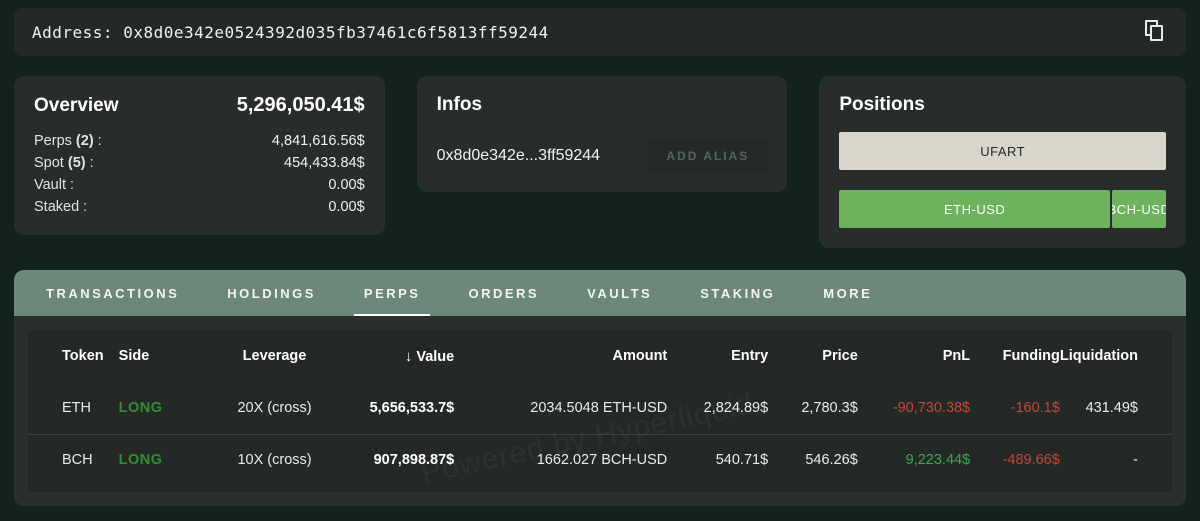 The image size is (1200, 521). I want to click on overview-staked-label: Staked, so click(56, 207).